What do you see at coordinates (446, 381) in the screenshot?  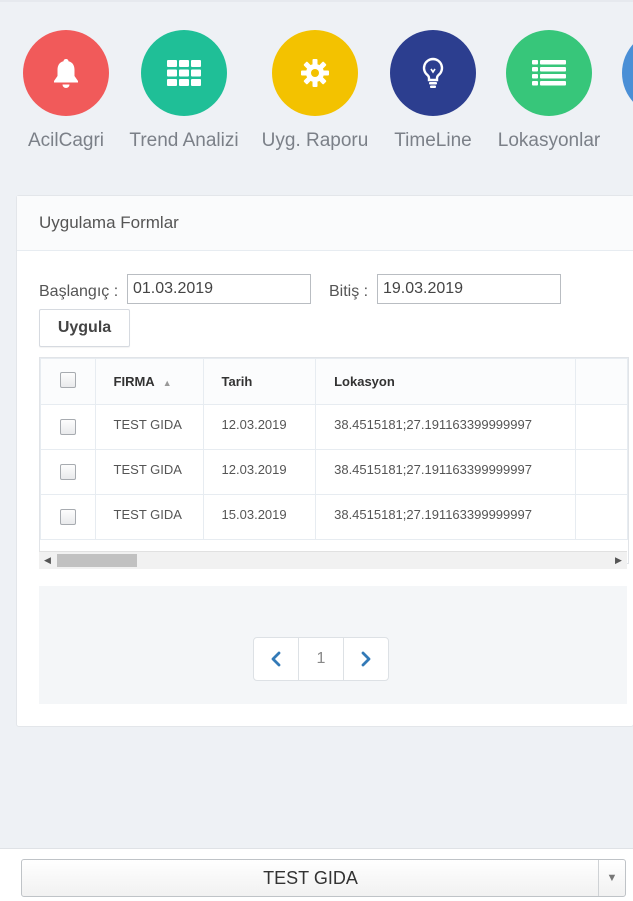 I see `column-header-lokasyon: Lokasyon` at bounding box center [446, 381].